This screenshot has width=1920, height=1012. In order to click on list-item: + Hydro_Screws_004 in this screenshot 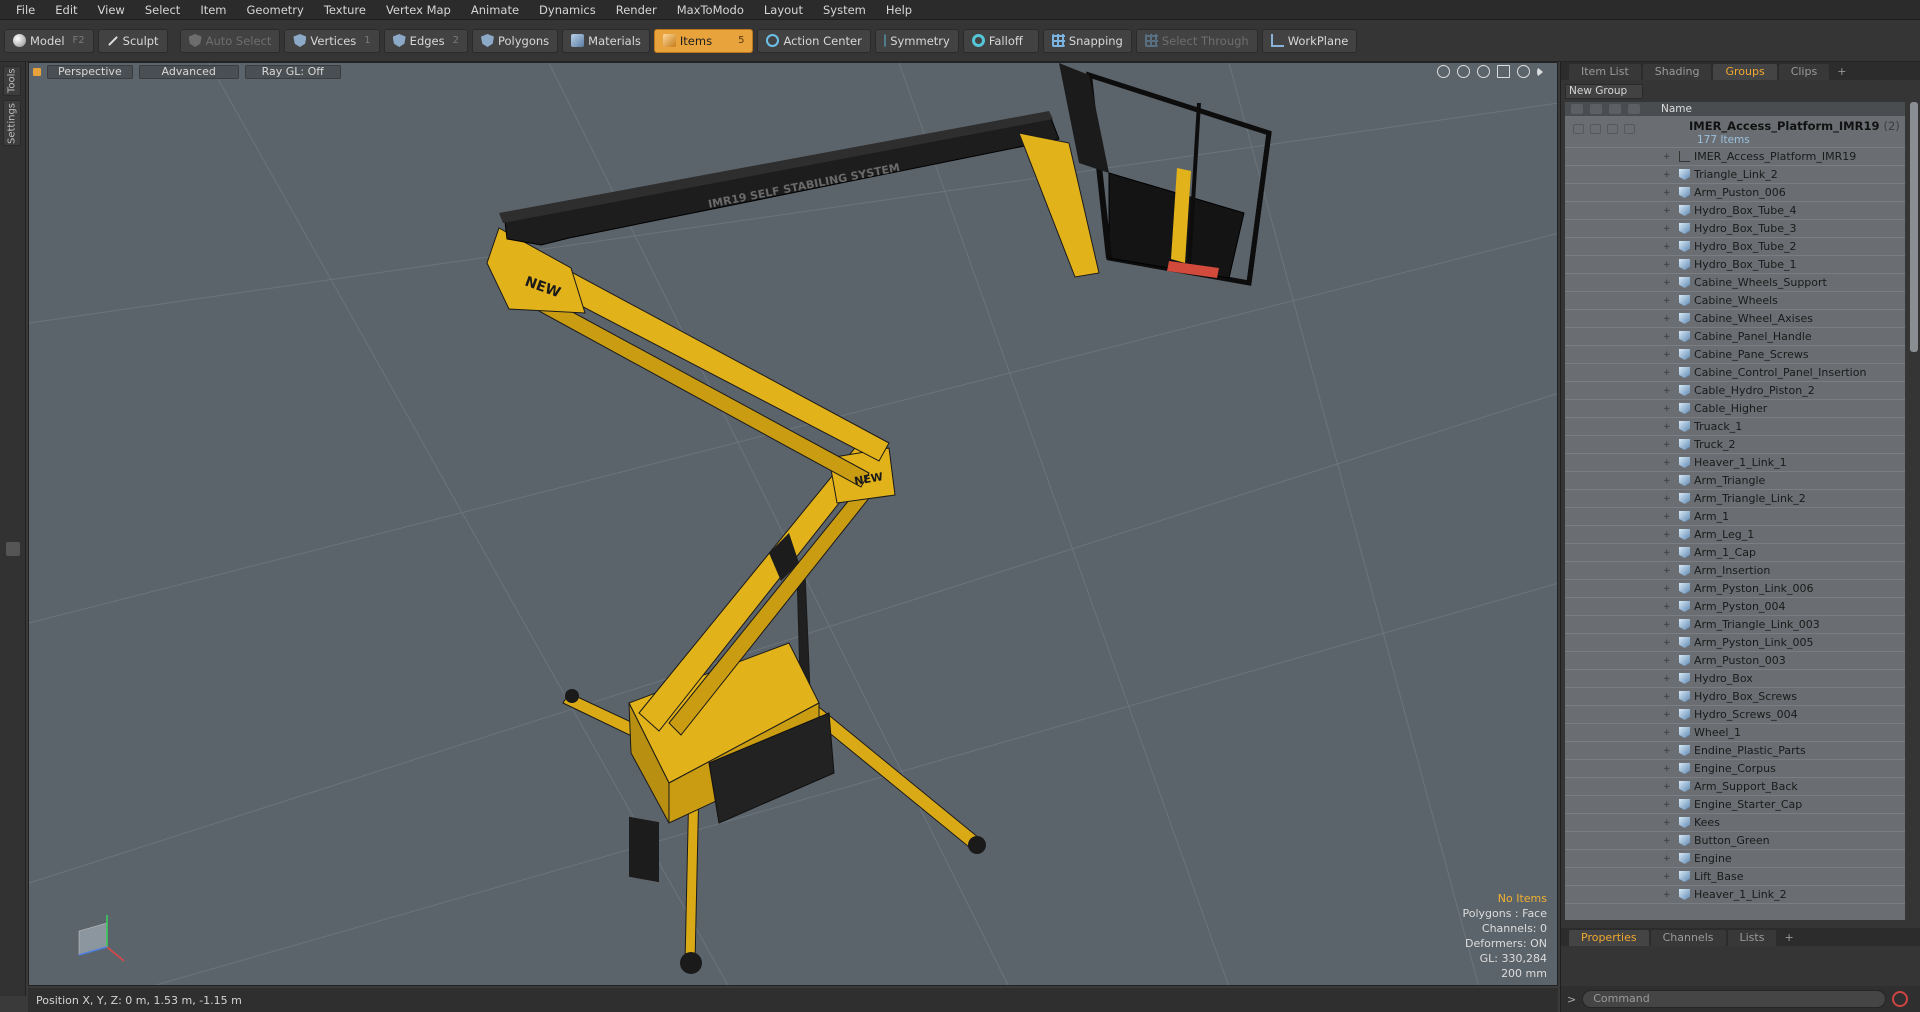, I will do `click(1735, 715)`.